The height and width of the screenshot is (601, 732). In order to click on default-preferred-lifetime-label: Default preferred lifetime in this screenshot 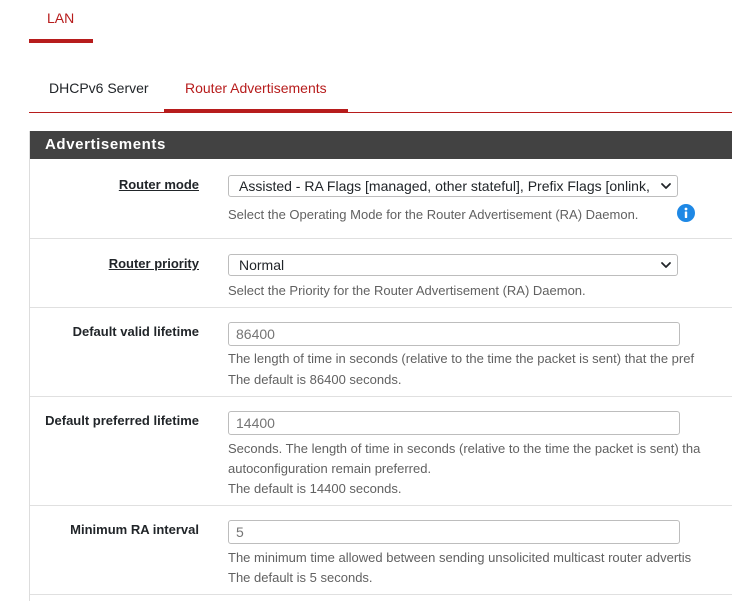, I will do `click(122, 420)`.